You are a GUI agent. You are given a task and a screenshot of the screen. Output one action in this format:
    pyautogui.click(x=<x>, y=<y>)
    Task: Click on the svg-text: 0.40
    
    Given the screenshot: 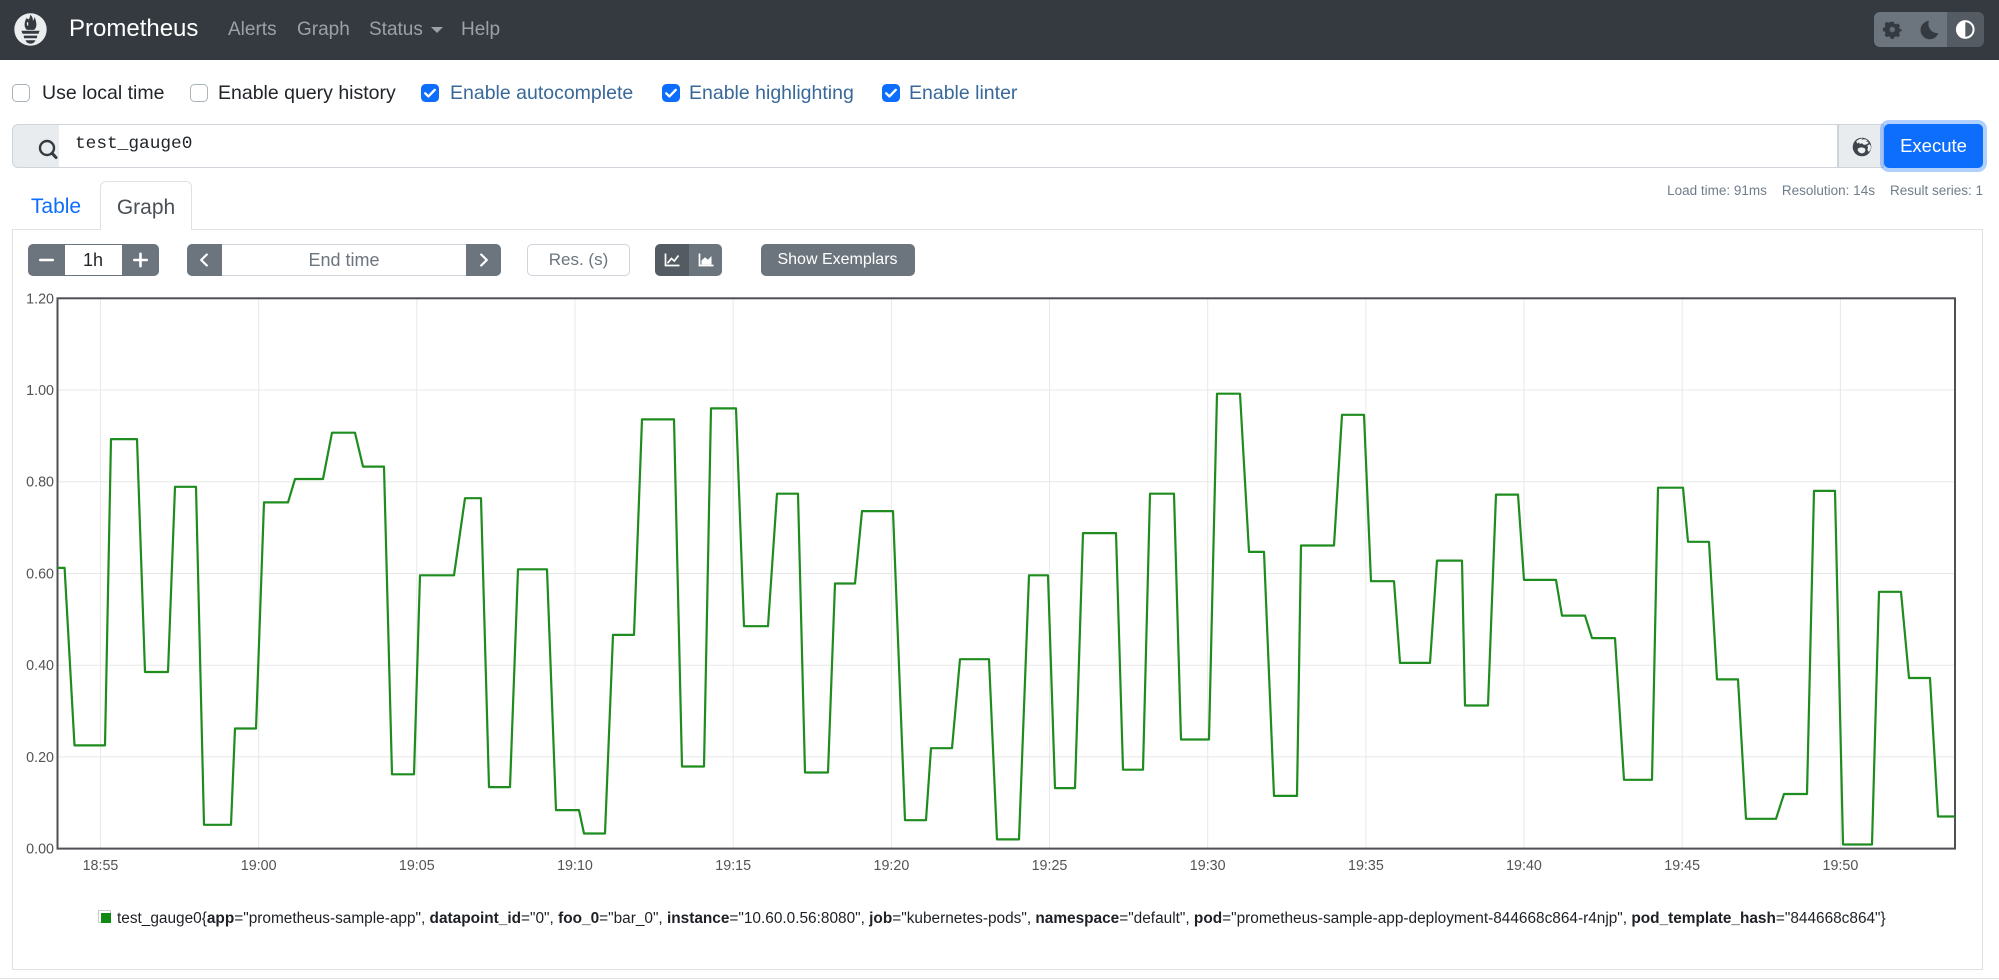 What is the action you would take?
    pyautogui.click(x=40, y=666)
    